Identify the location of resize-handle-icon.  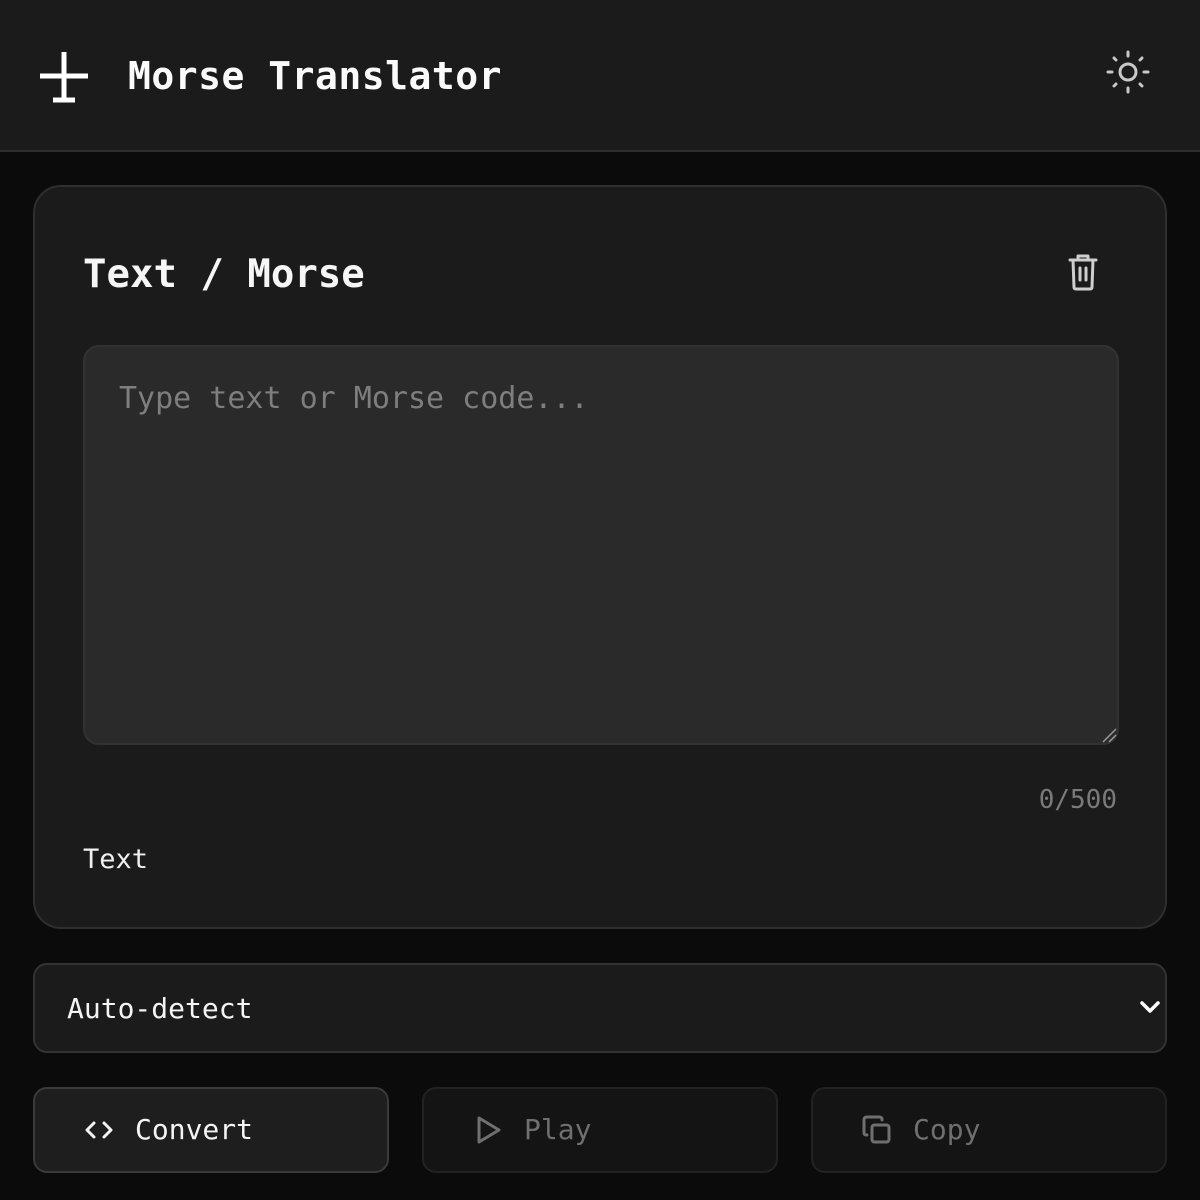
(1109, 735).